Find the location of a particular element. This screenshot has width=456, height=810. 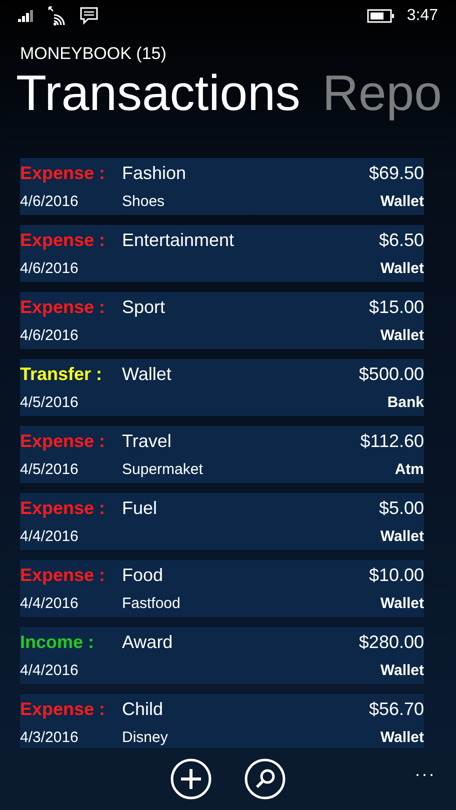

transaction-note: Supermaket is located at coordinates (163, 469).